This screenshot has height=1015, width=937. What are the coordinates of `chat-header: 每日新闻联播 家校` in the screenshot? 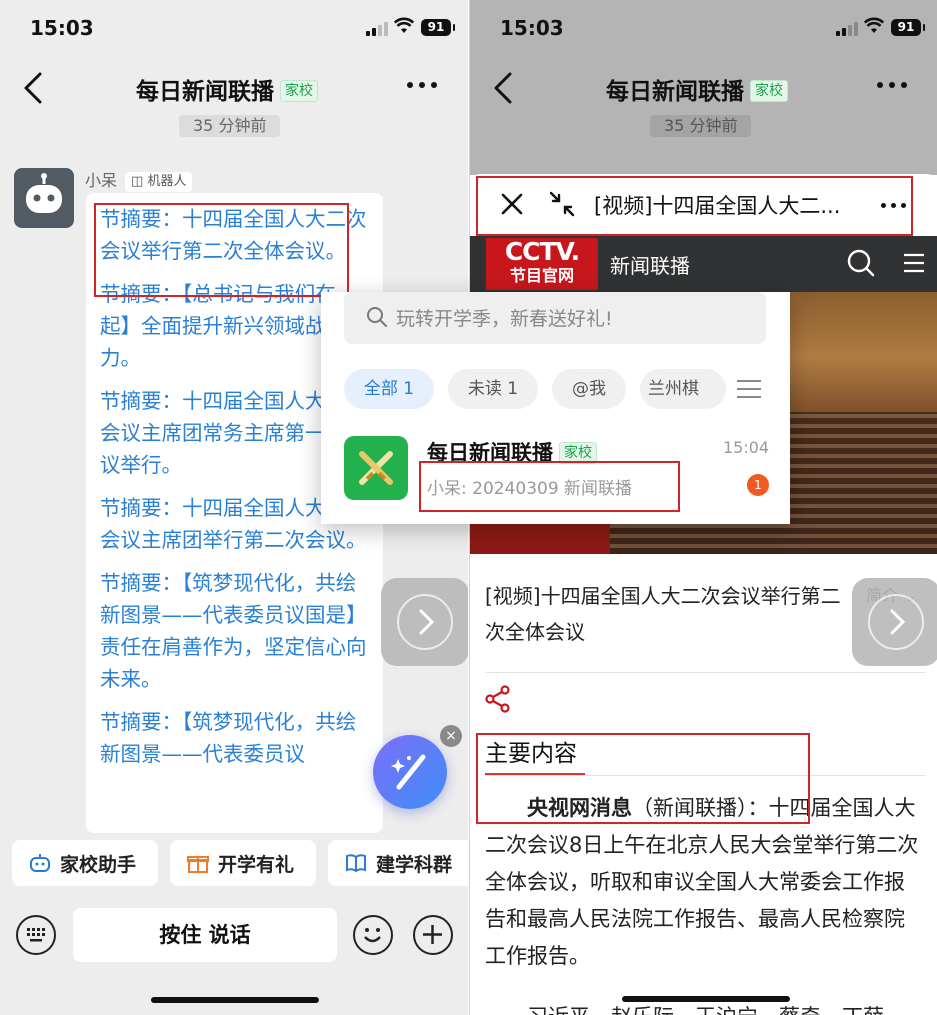 It's located at (234, 89).